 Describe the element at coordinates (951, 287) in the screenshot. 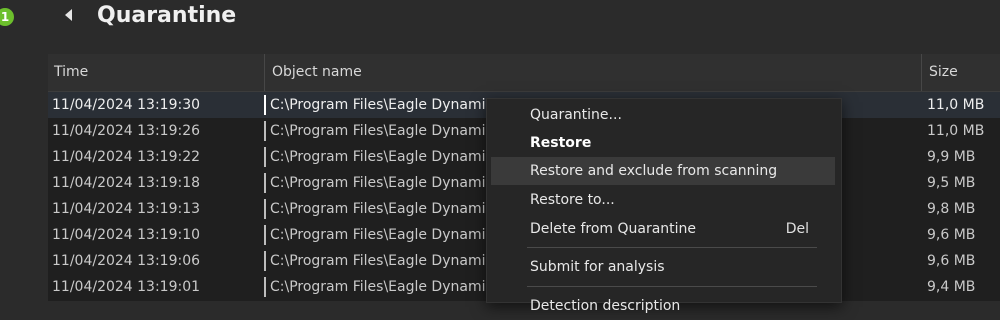

I see `row-size: 9,4 MB` at that location.